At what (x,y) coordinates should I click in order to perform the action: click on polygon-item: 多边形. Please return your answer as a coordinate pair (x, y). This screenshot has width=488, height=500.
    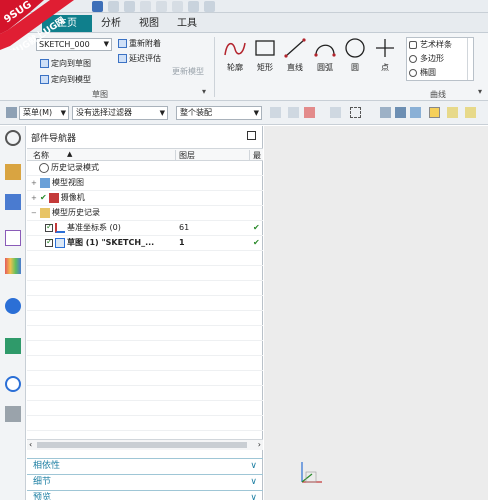
    Looking at the image, I should click on (440, 59).